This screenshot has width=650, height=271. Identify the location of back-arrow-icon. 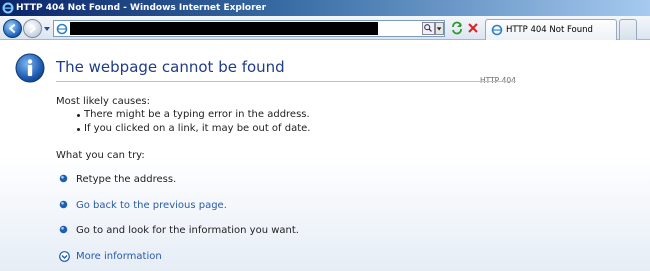
(12, 28).